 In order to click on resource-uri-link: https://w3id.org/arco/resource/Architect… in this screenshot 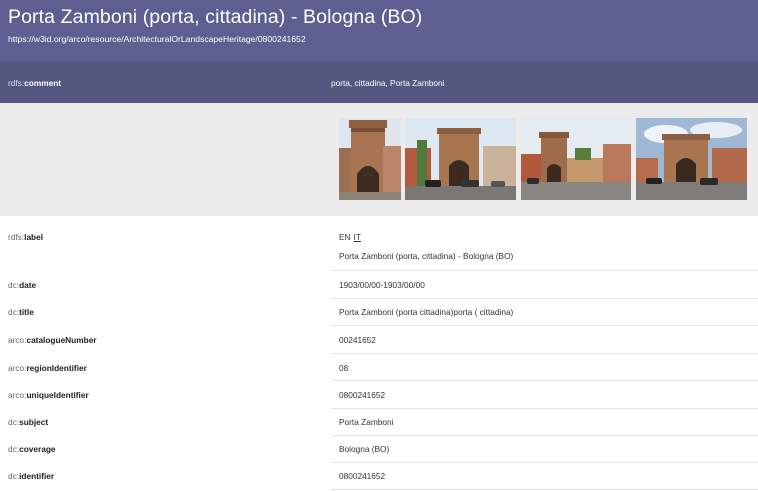, I will do `click(379, 39)`.